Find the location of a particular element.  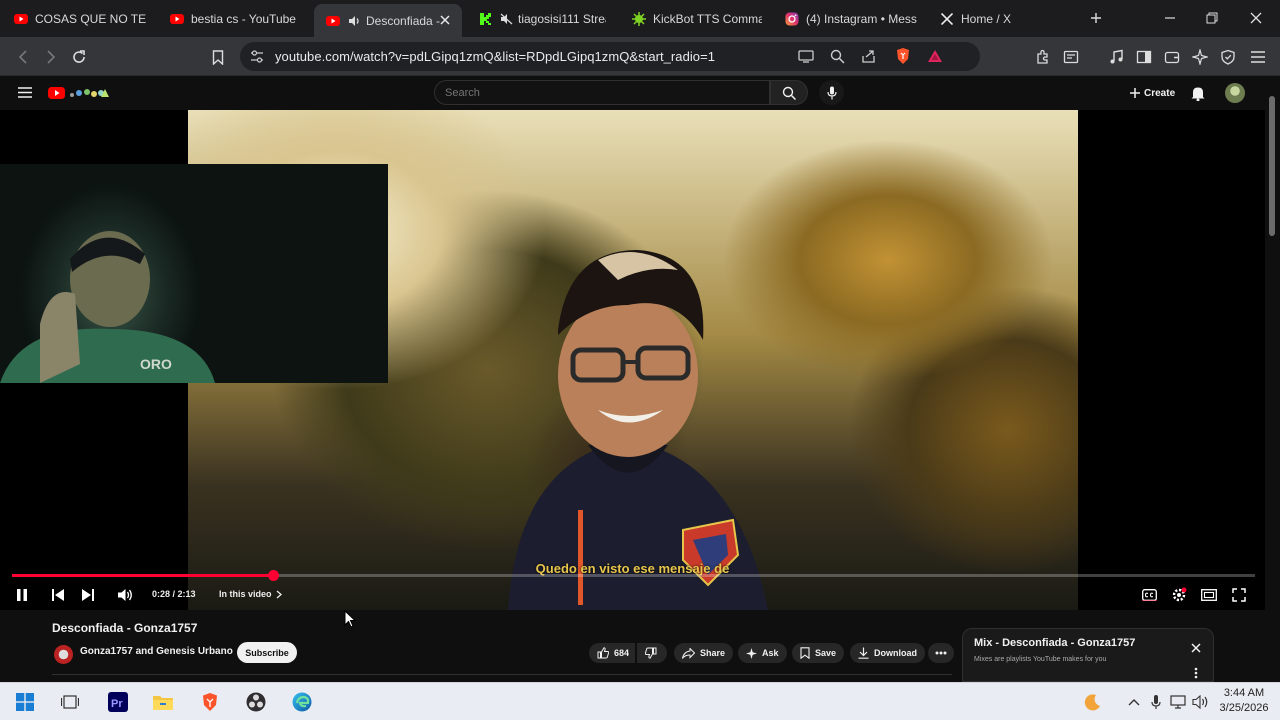

guide-menu-icon is located at coordinates (25, 92).